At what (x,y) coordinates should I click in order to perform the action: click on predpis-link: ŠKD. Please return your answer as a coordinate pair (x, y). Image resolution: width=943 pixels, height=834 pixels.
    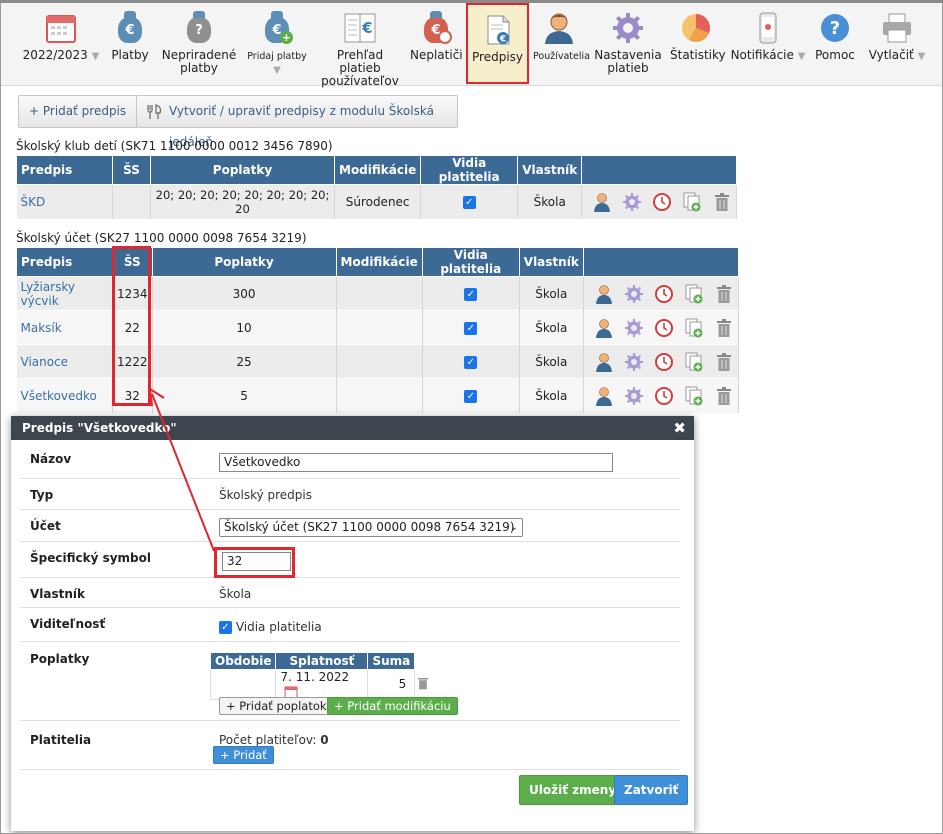
    Looking at the image, I should click on (64, 201).